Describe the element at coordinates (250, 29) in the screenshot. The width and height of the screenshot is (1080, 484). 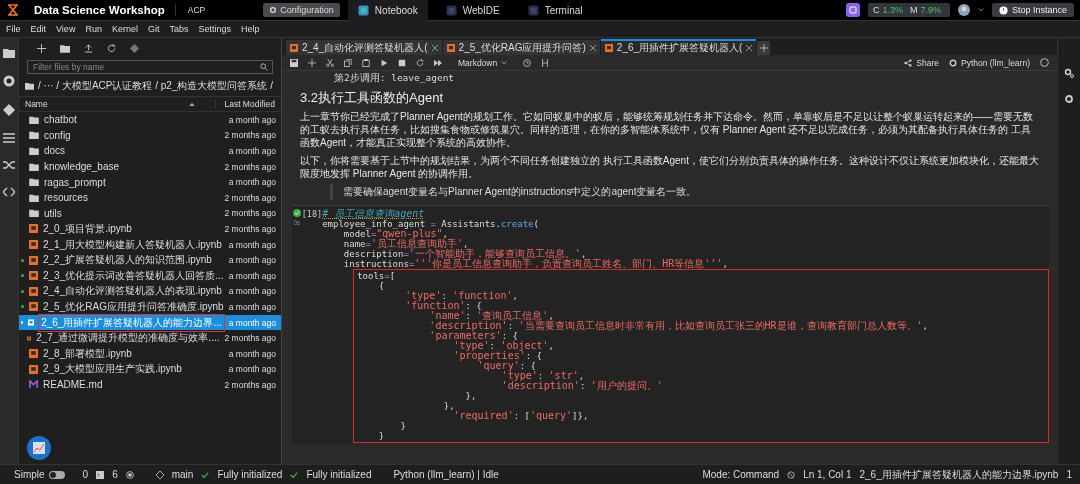
I see `menu-item: Help` at that location.